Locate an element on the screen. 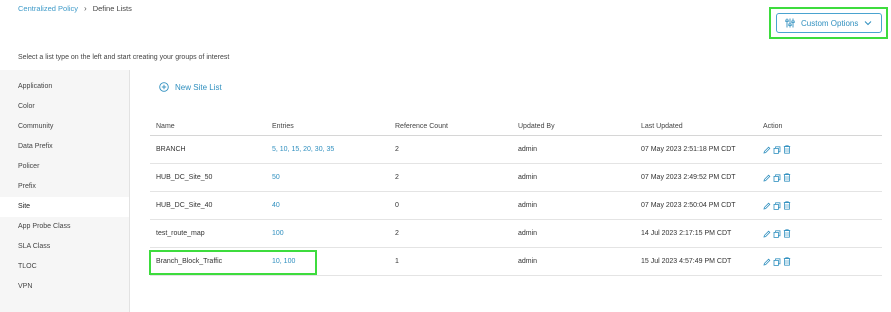  chevron-right-icon: › is located at coordinates (85, 8).